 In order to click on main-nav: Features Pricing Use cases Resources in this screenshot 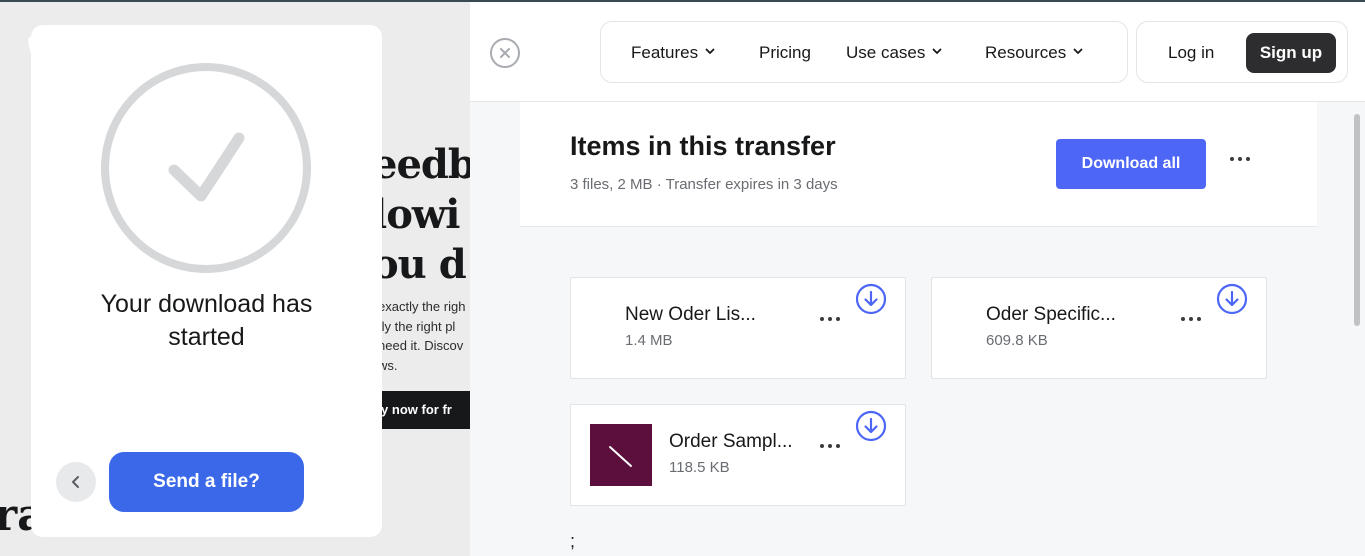, I will do `click(864, 52)`.